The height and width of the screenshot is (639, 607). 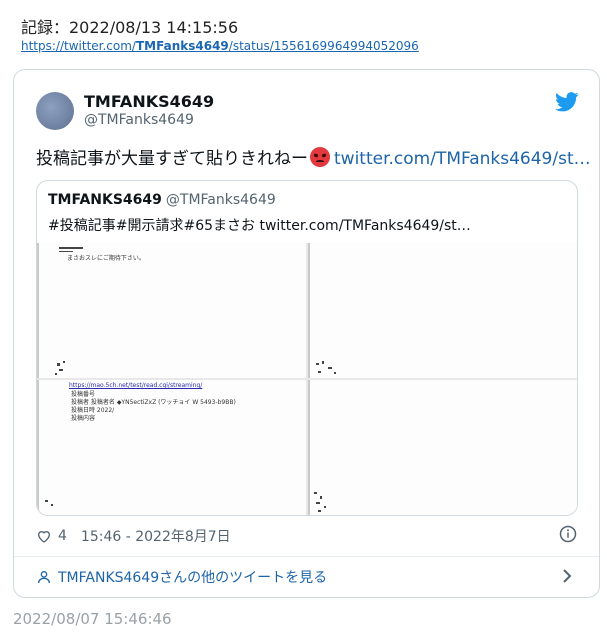 What do you see at coordinates (320, 157) in the screenshot?
I see `angry-face-icon` at bounding box center [320, 157].